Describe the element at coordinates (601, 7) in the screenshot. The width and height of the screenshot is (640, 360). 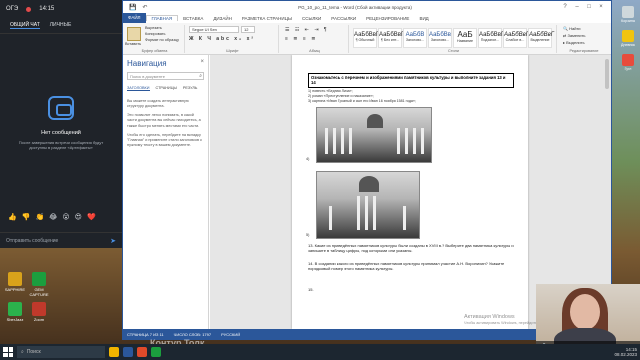
I see `close-icon: ×` at that location.